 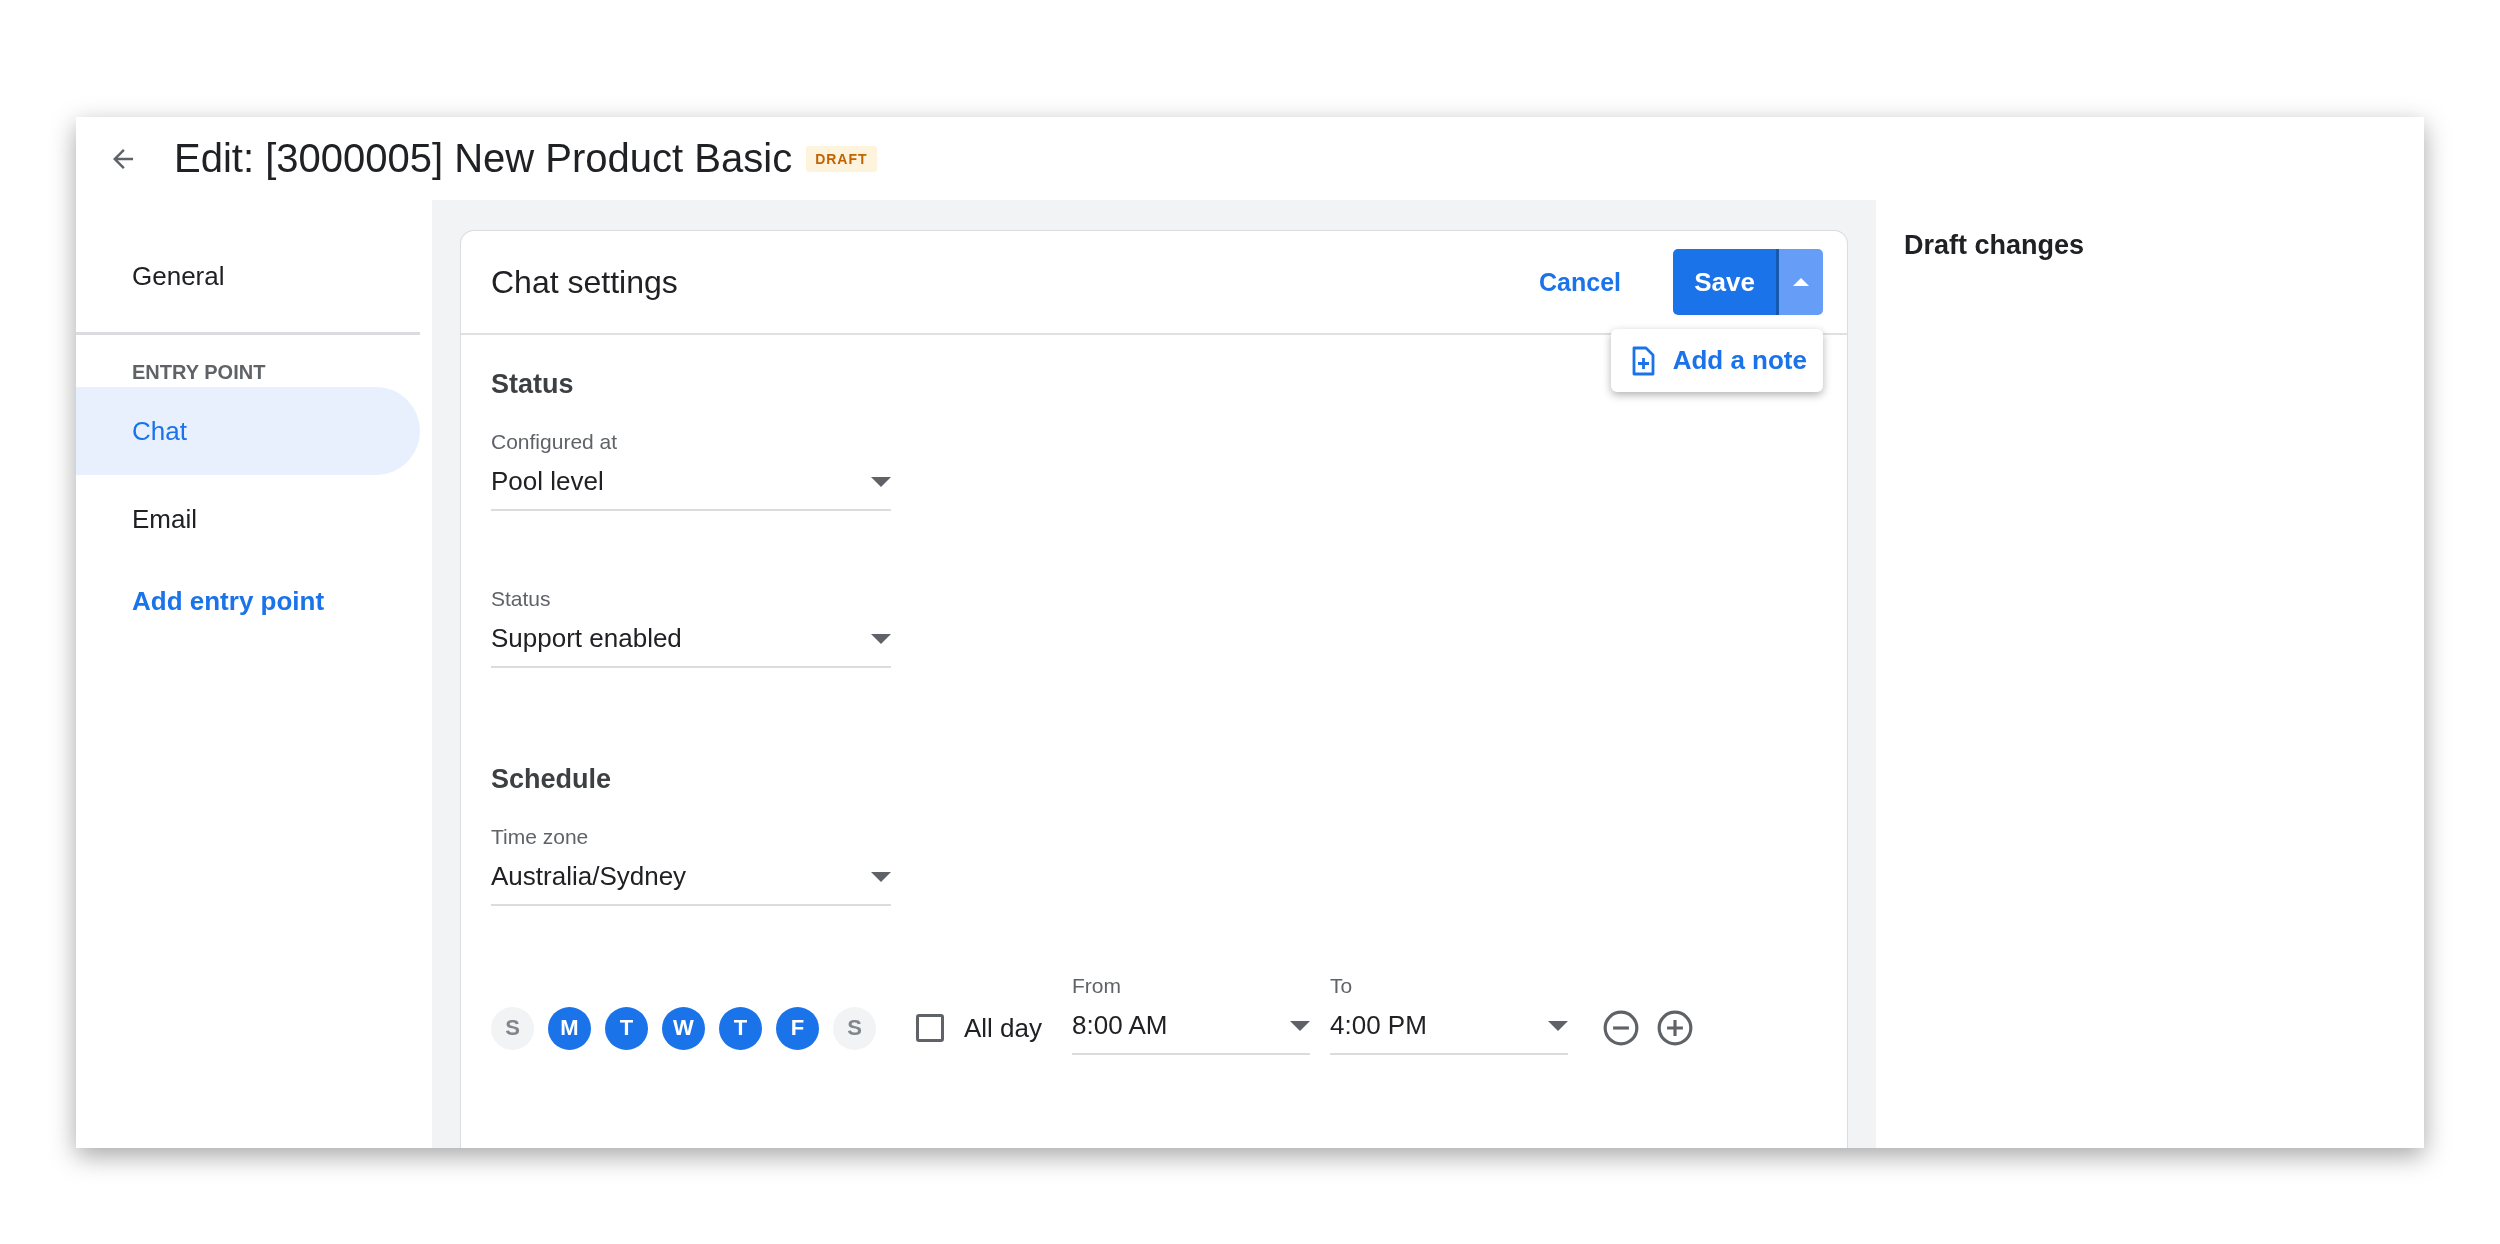 I want to click on field-label: Status, so click(x=521, y=599).